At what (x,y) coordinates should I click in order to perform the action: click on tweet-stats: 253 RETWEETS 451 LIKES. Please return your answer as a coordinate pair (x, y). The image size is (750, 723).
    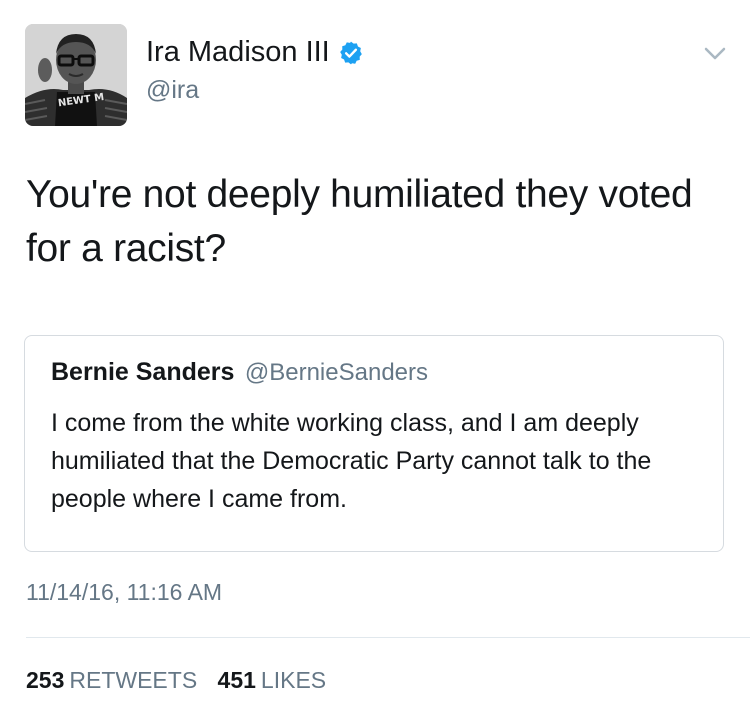
    Looking at the image, I should click on (176, 680).